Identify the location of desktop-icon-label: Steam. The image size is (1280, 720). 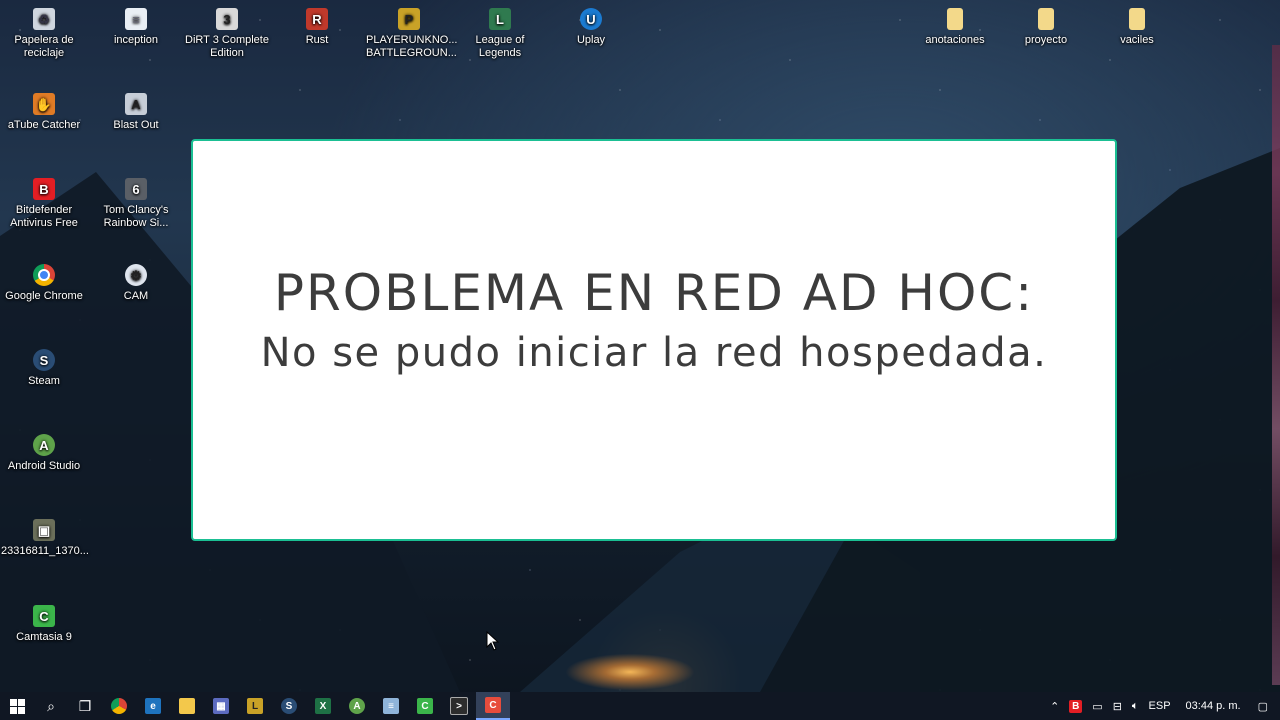
(44, 381).